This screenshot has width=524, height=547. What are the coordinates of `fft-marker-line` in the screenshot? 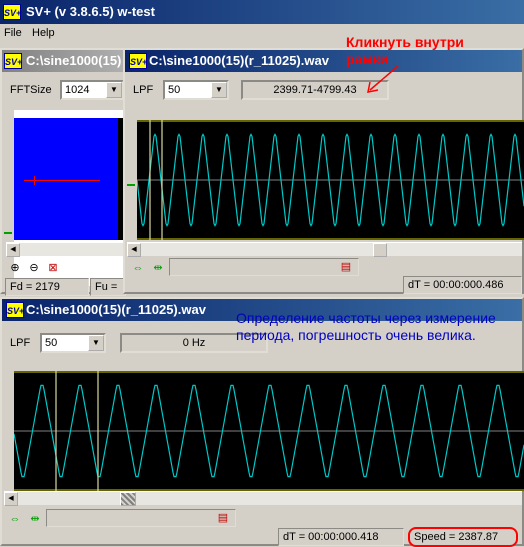 It's located at (62, 180).